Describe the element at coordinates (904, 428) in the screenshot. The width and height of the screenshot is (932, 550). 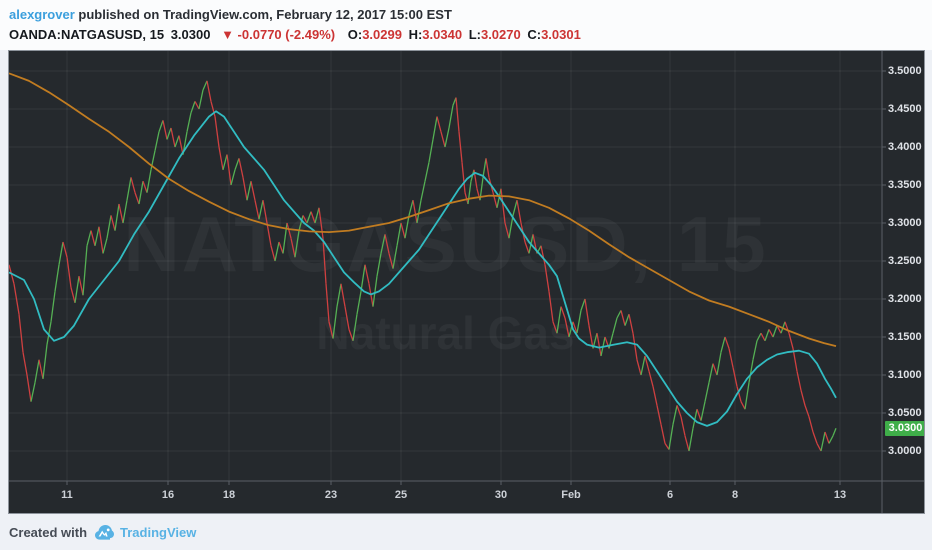
I see `last-price-axis-label: 3.0300` at that location.